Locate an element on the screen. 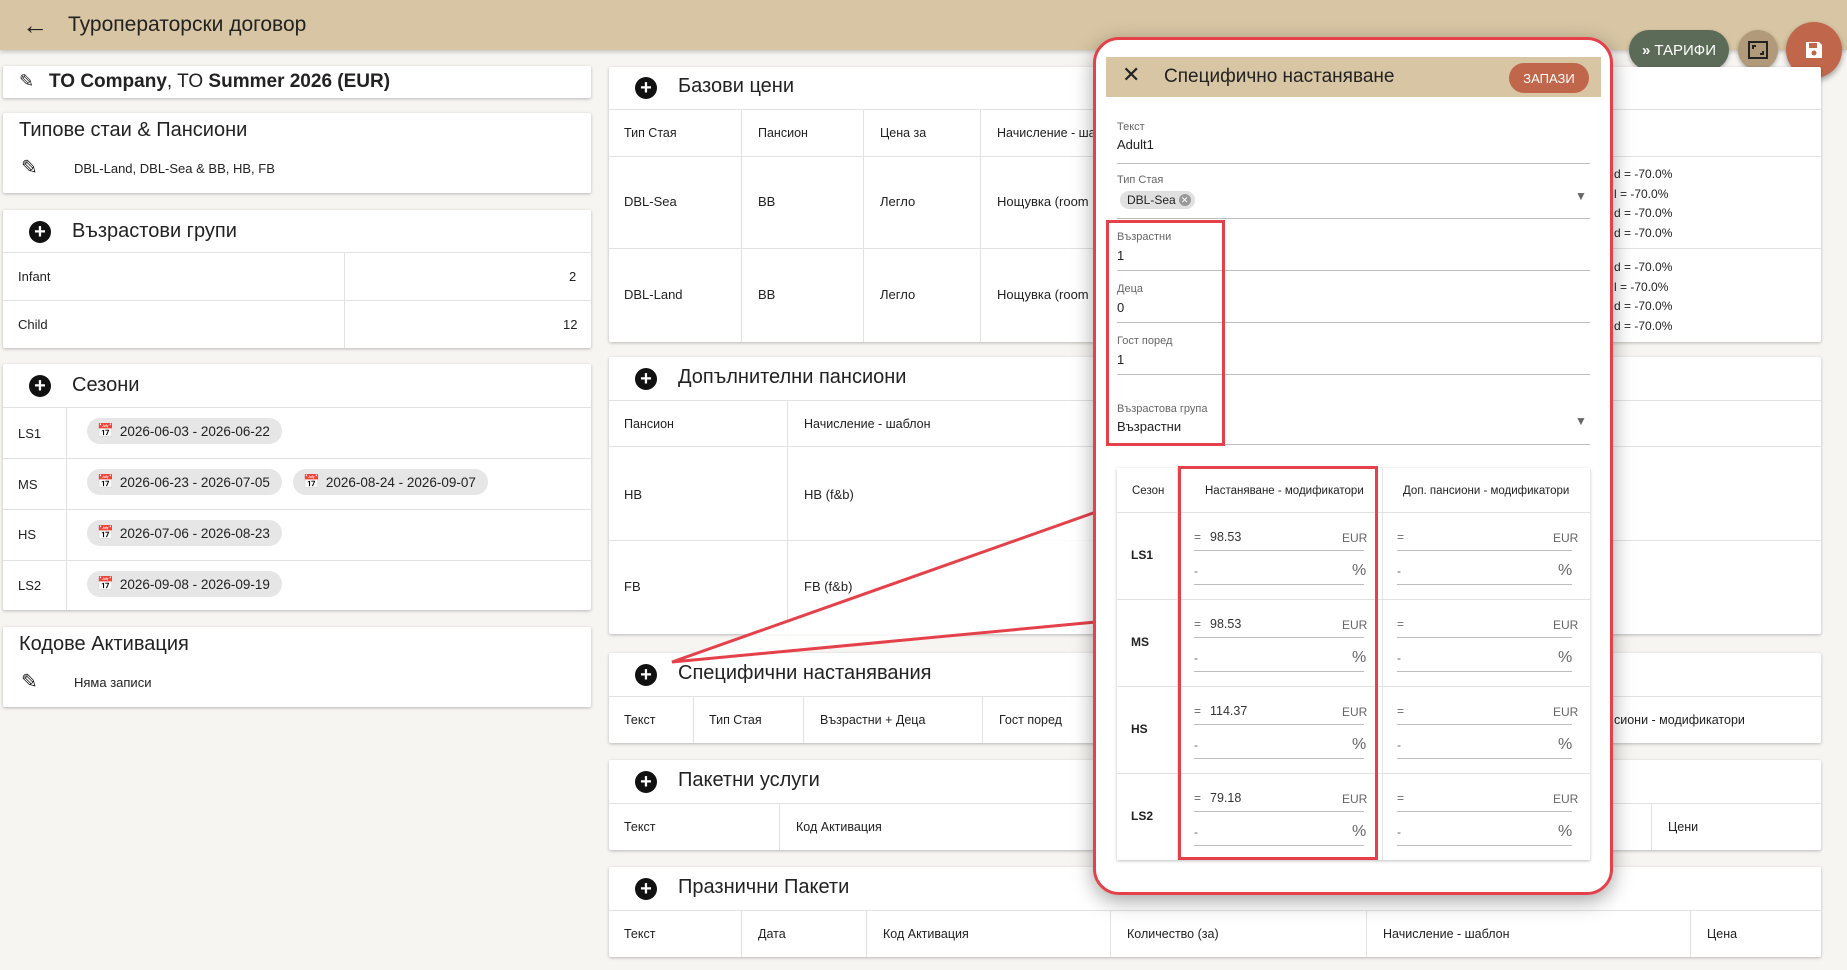 Image resolution: width=1847 pixels, height=970 pixels. room-type-chip: DBL-Sea ✕ is located at coordinates (1157, 200).